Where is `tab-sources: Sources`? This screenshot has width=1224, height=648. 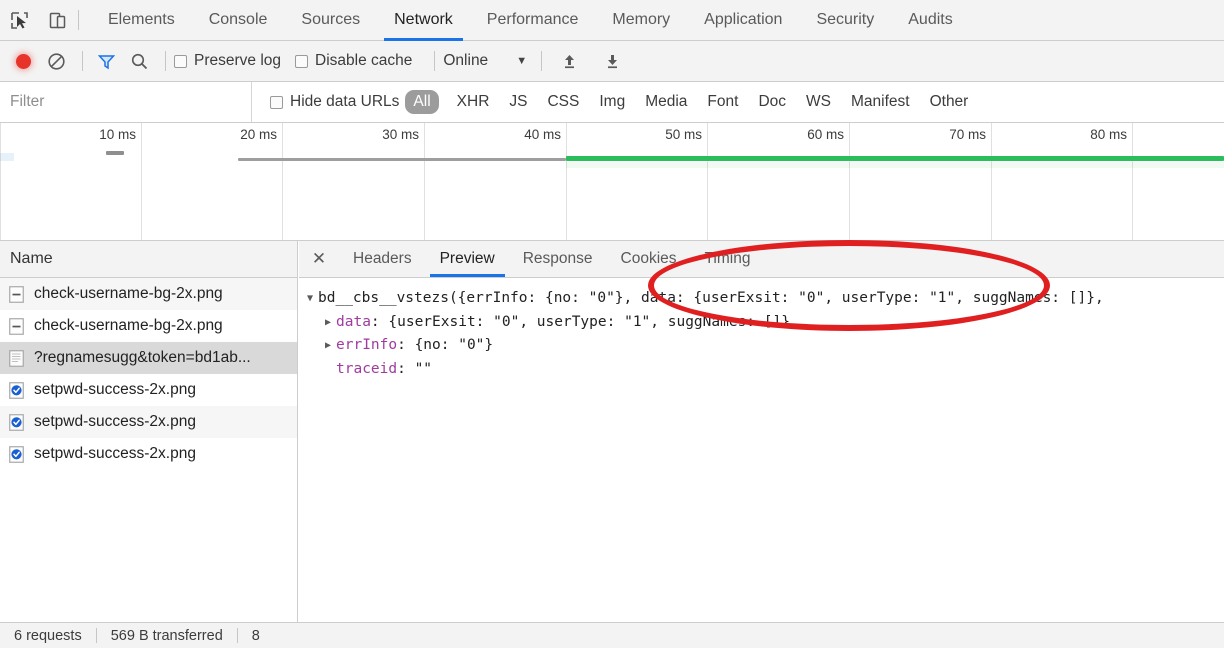
tab-sources: Sources is located at coordinates (330, 20).